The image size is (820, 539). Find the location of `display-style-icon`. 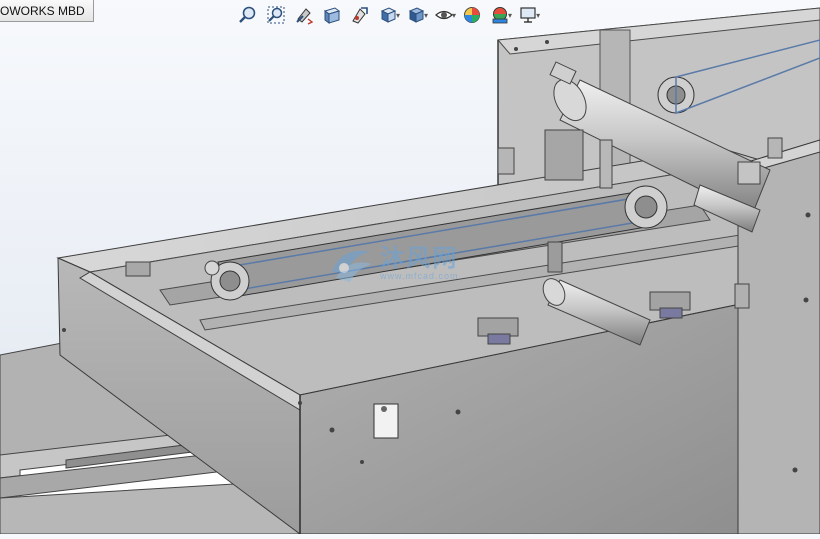

display-style-icon is located at coordinates (416, 15).